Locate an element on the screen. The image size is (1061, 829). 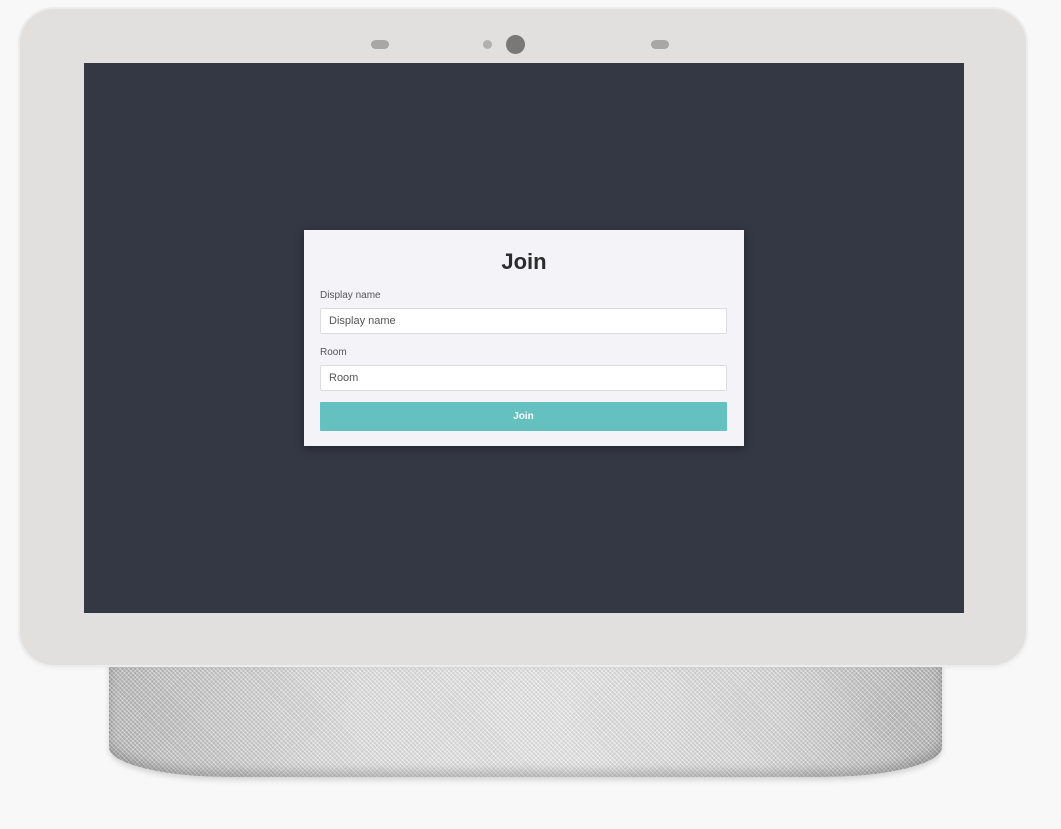
display-name-input is located at coordinates (523, 321).